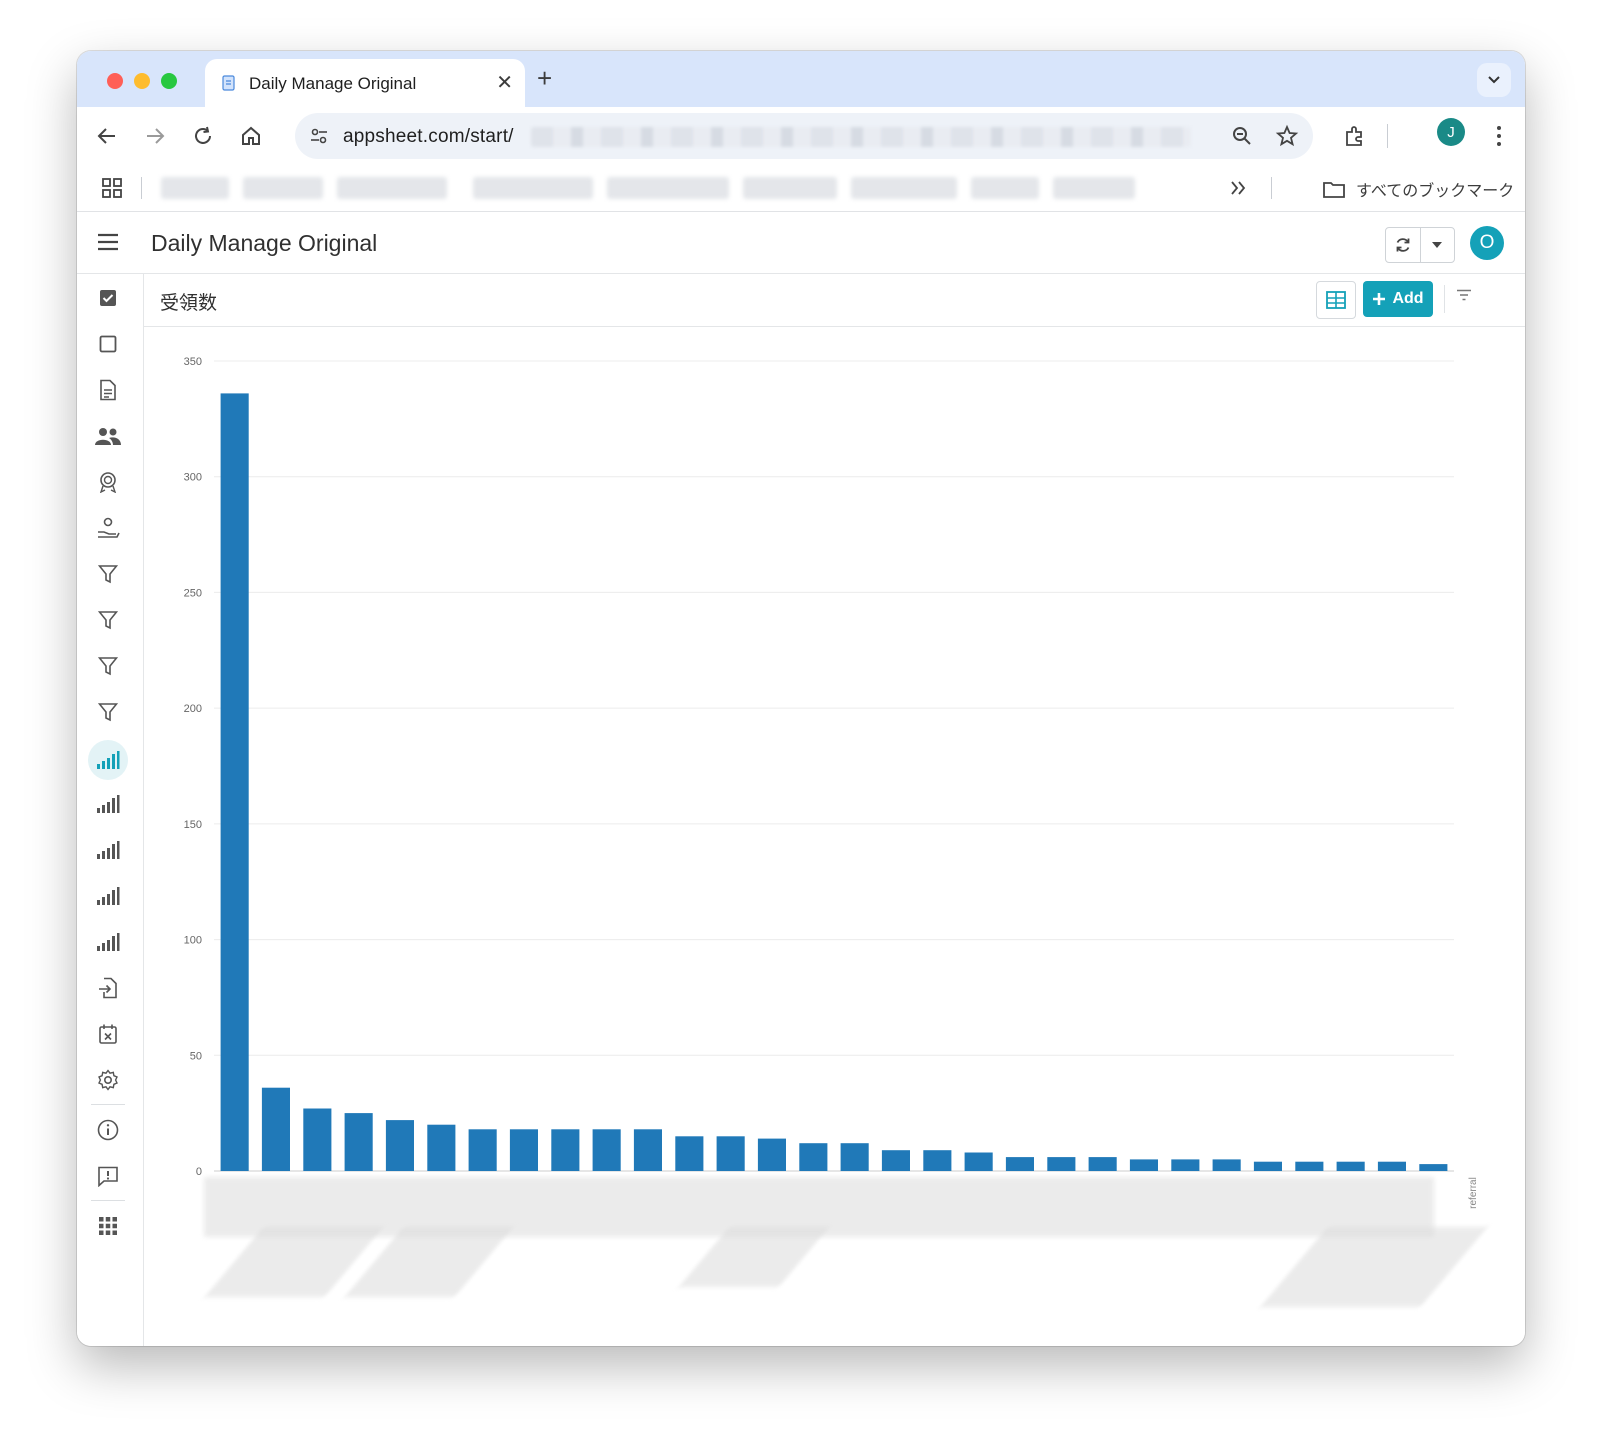 This screenshot has width=1600, height=1445. What do you see at coordinates (1398, 299) in the screenshot?
I see `add-button: Add` at bounding box center [1398, 299].